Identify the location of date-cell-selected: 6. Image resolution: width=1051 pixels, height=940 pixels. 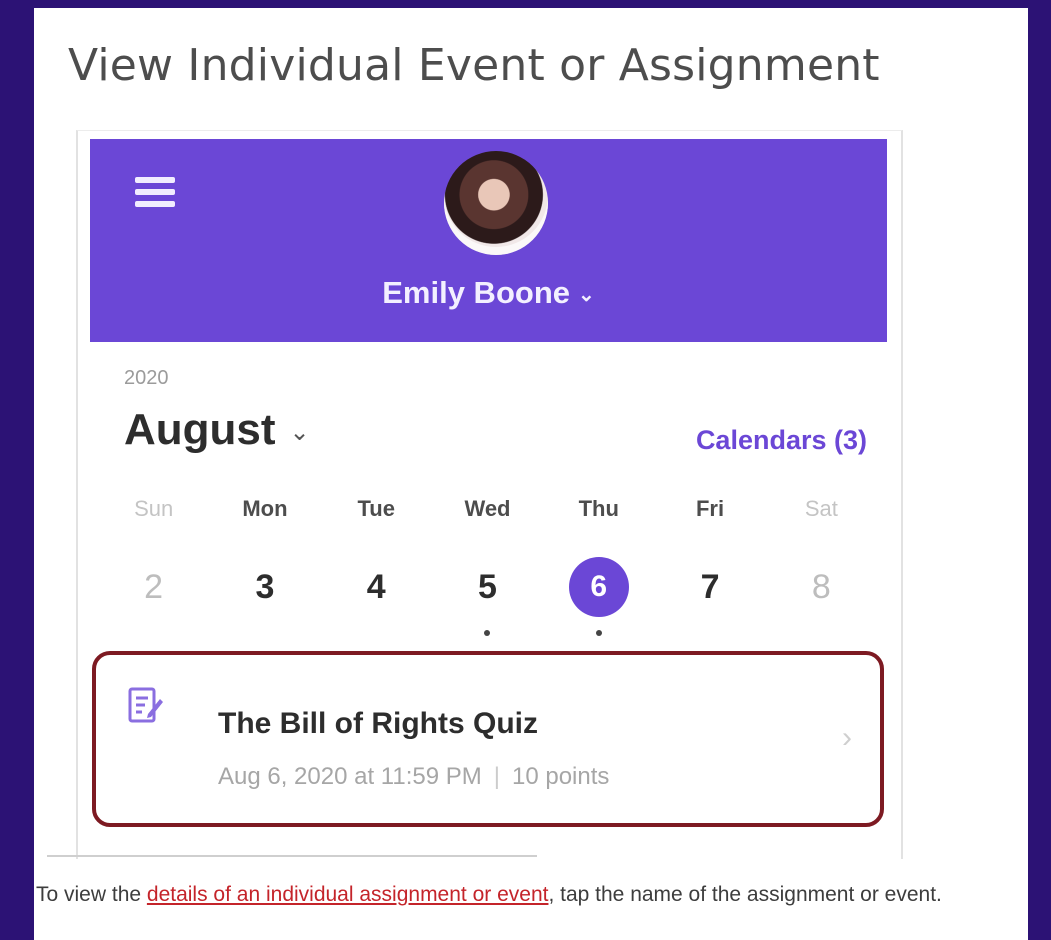
(598, 596).